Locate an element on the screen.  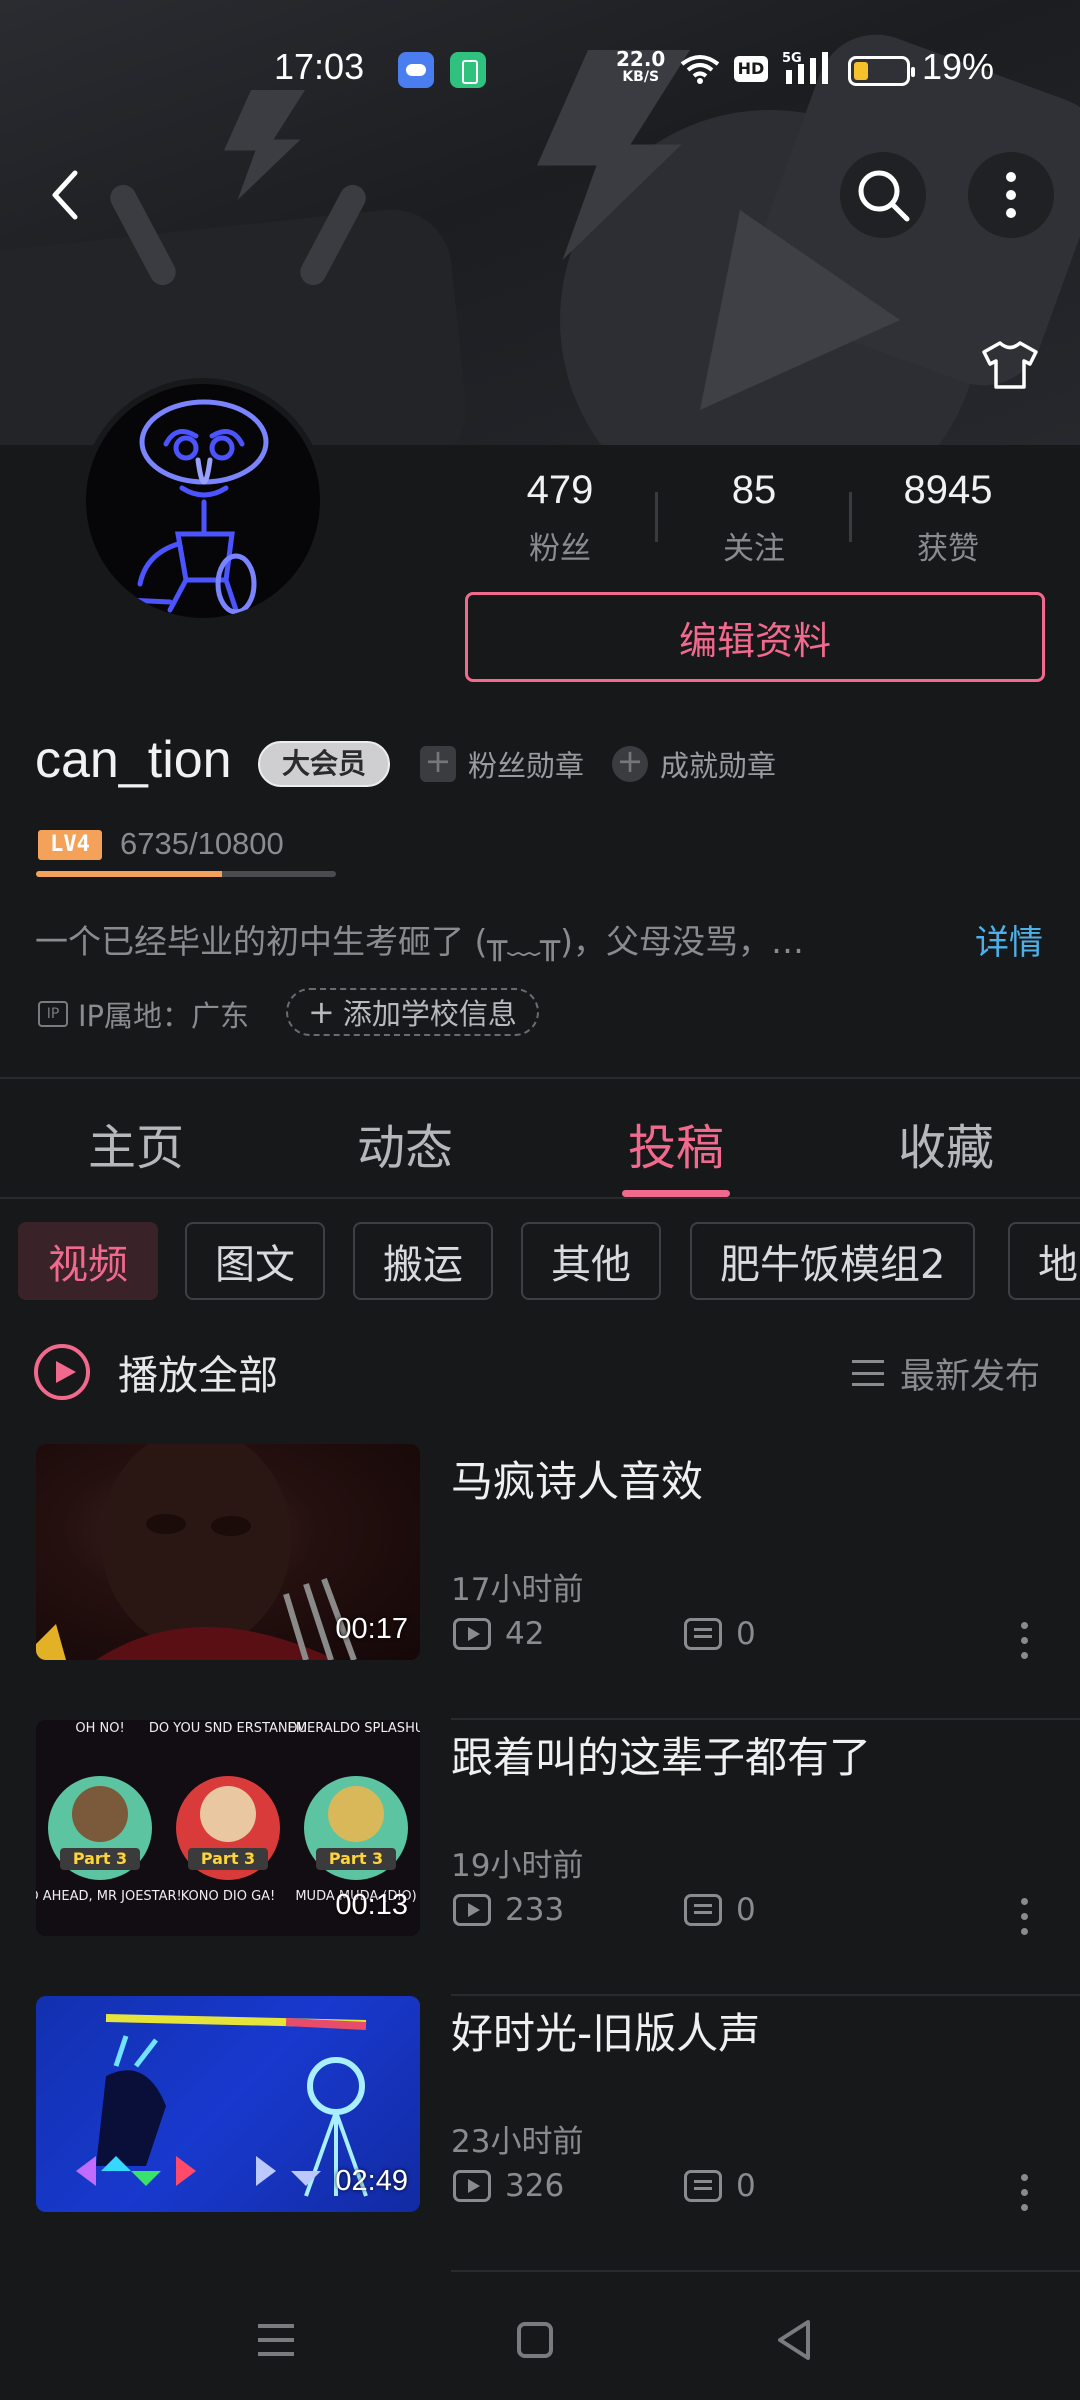
status-bar: 17:03 22.0 KB/S HD 5G 19% is located at coordinates (540, 68).